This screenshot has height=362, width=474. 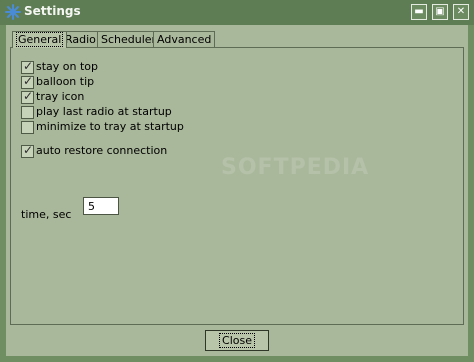 I want to click on tab-advanced: Advanced, so click(x=184, y=39).